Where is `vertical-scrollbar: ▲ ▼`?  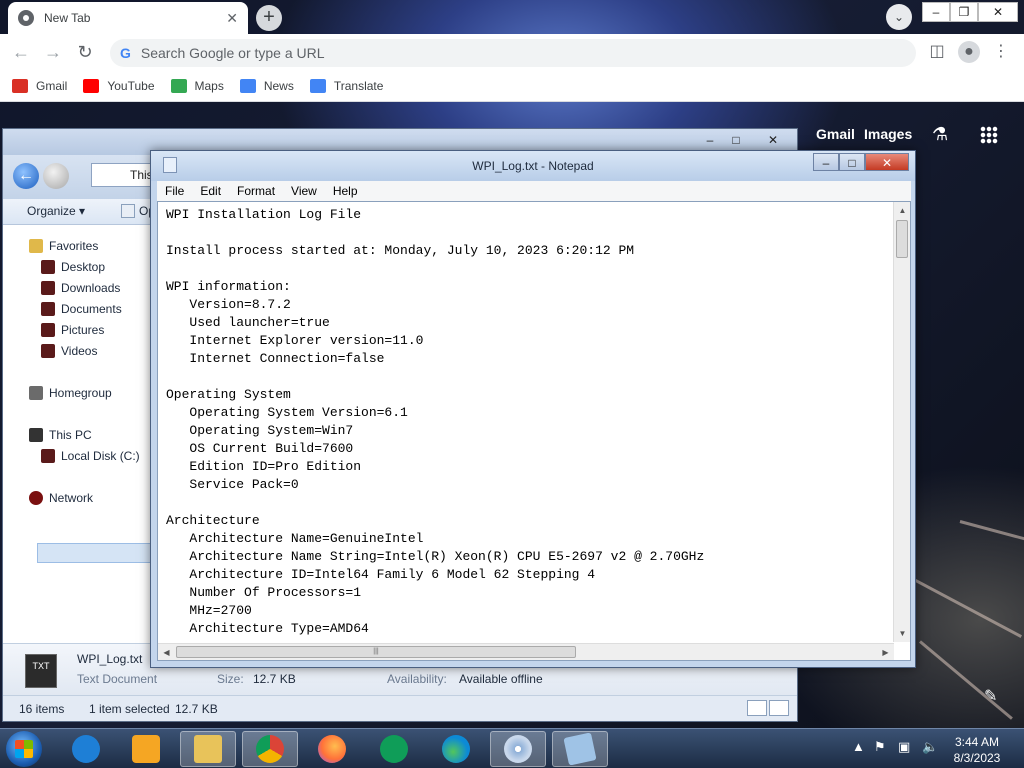
vertical-scrollbar: ▲ ▼ is located at coordinates (901, 422).